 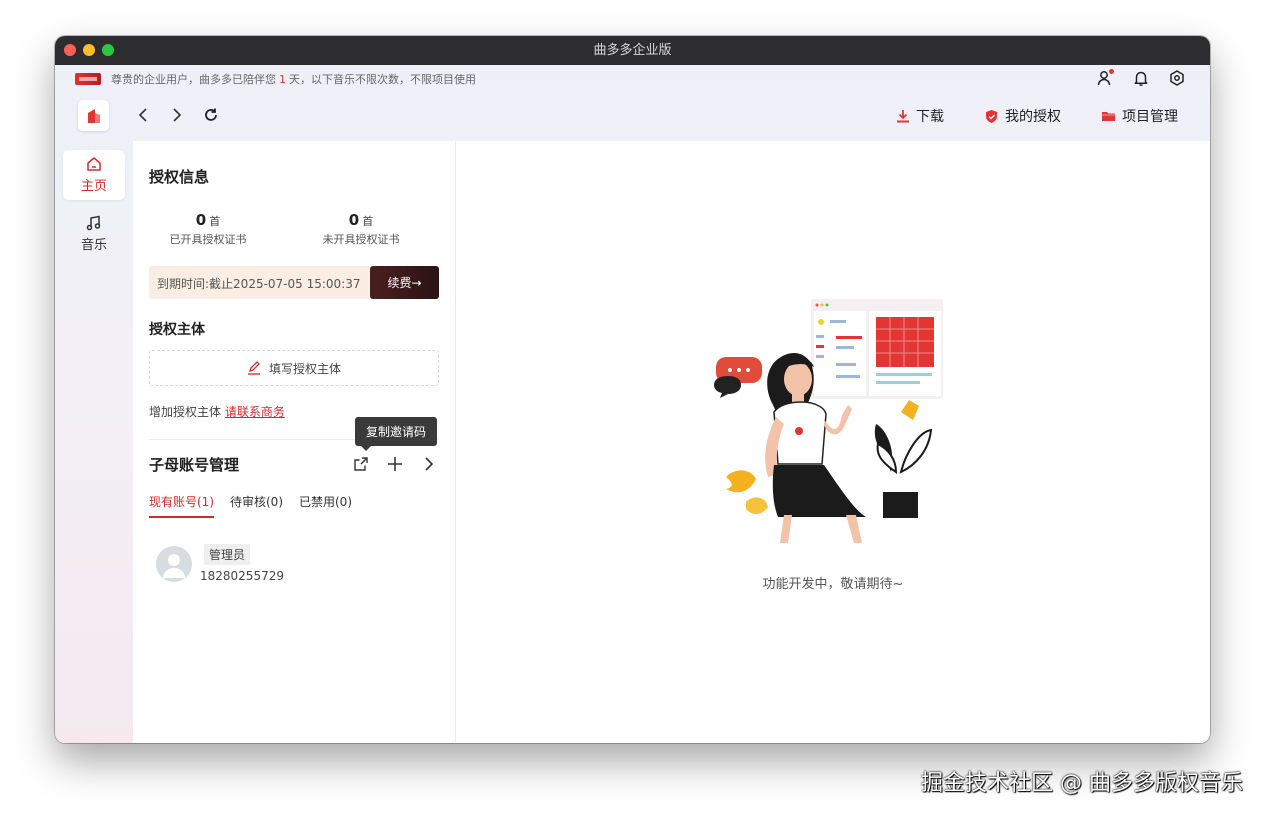 What do you see at coordinates (108, 50) in the screenshot?
I see `maximize-window-button` at bounding box center [108, 50].